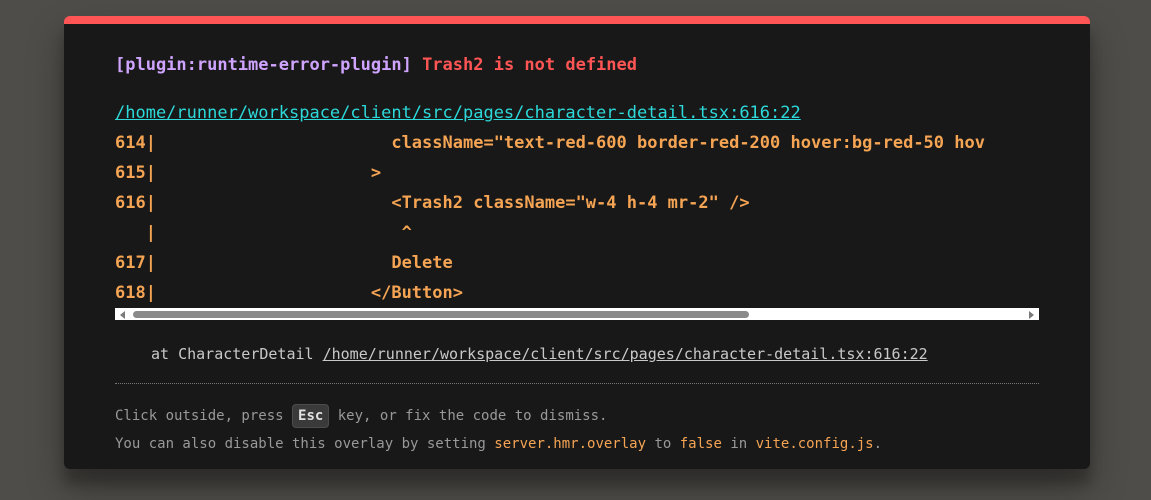  I want to click on code-line: 615| >, so click(248, 173).